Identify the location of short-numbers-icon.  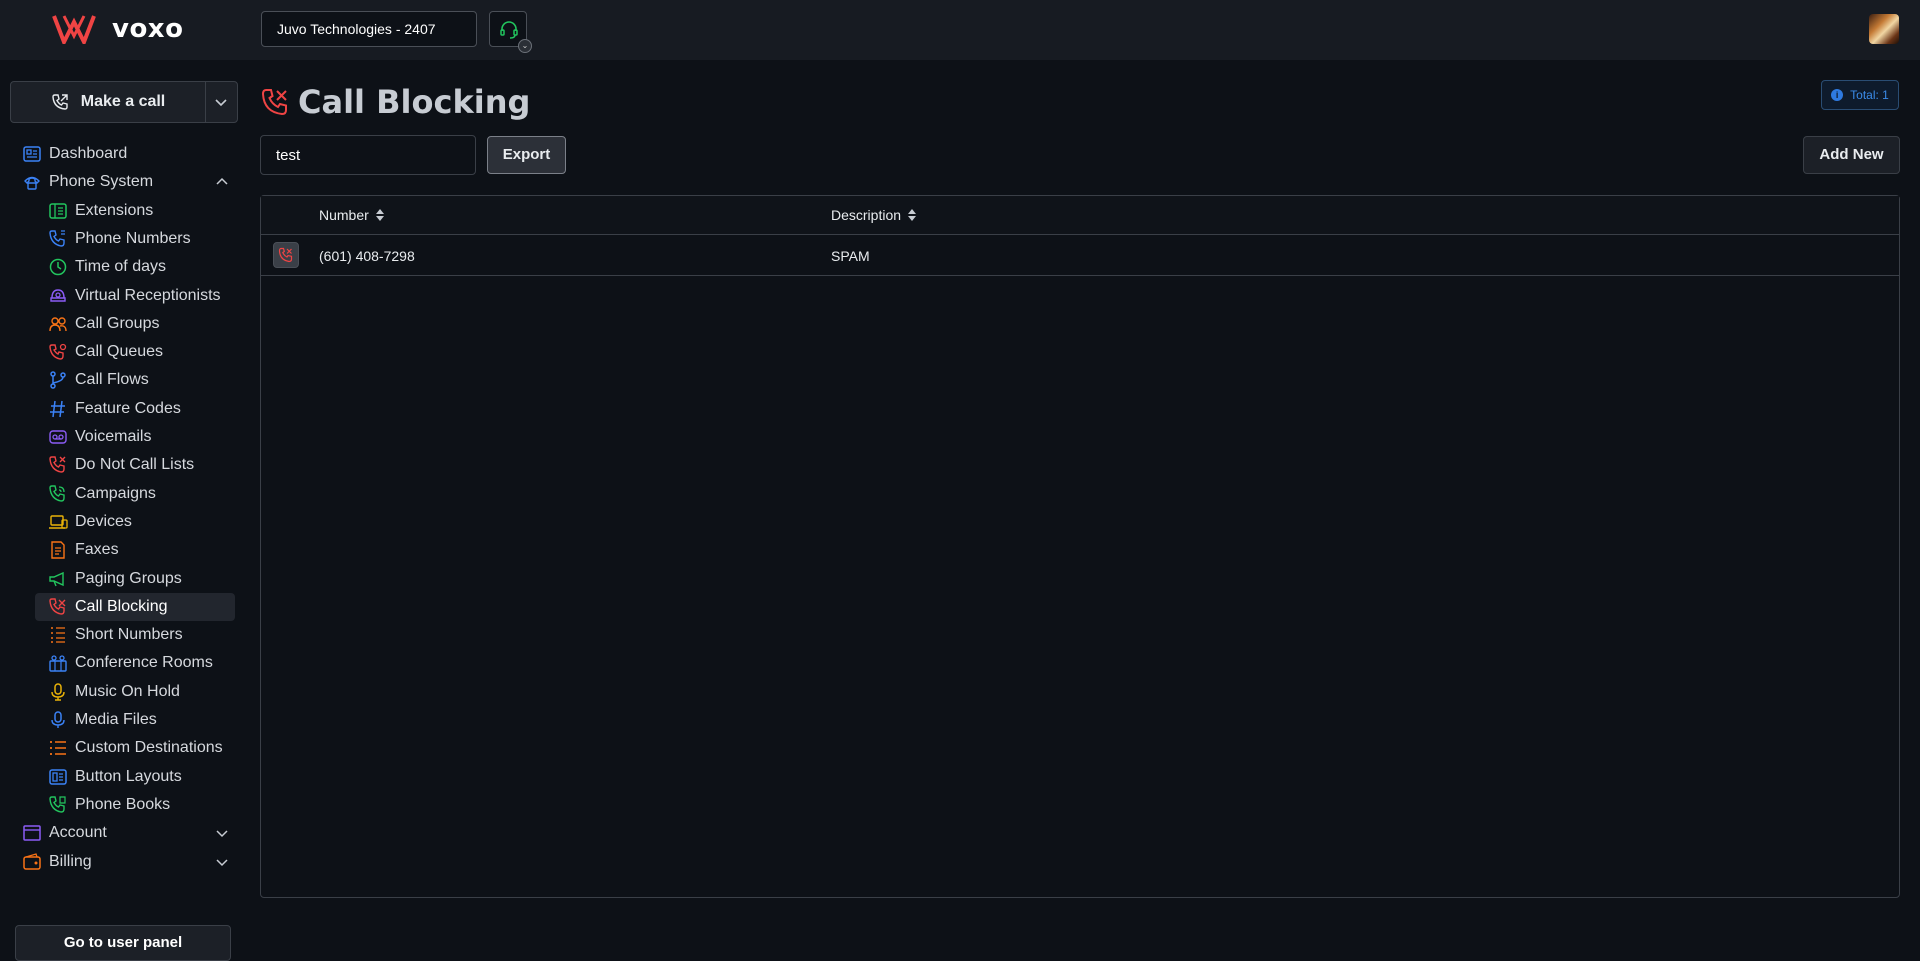
(58, 635).